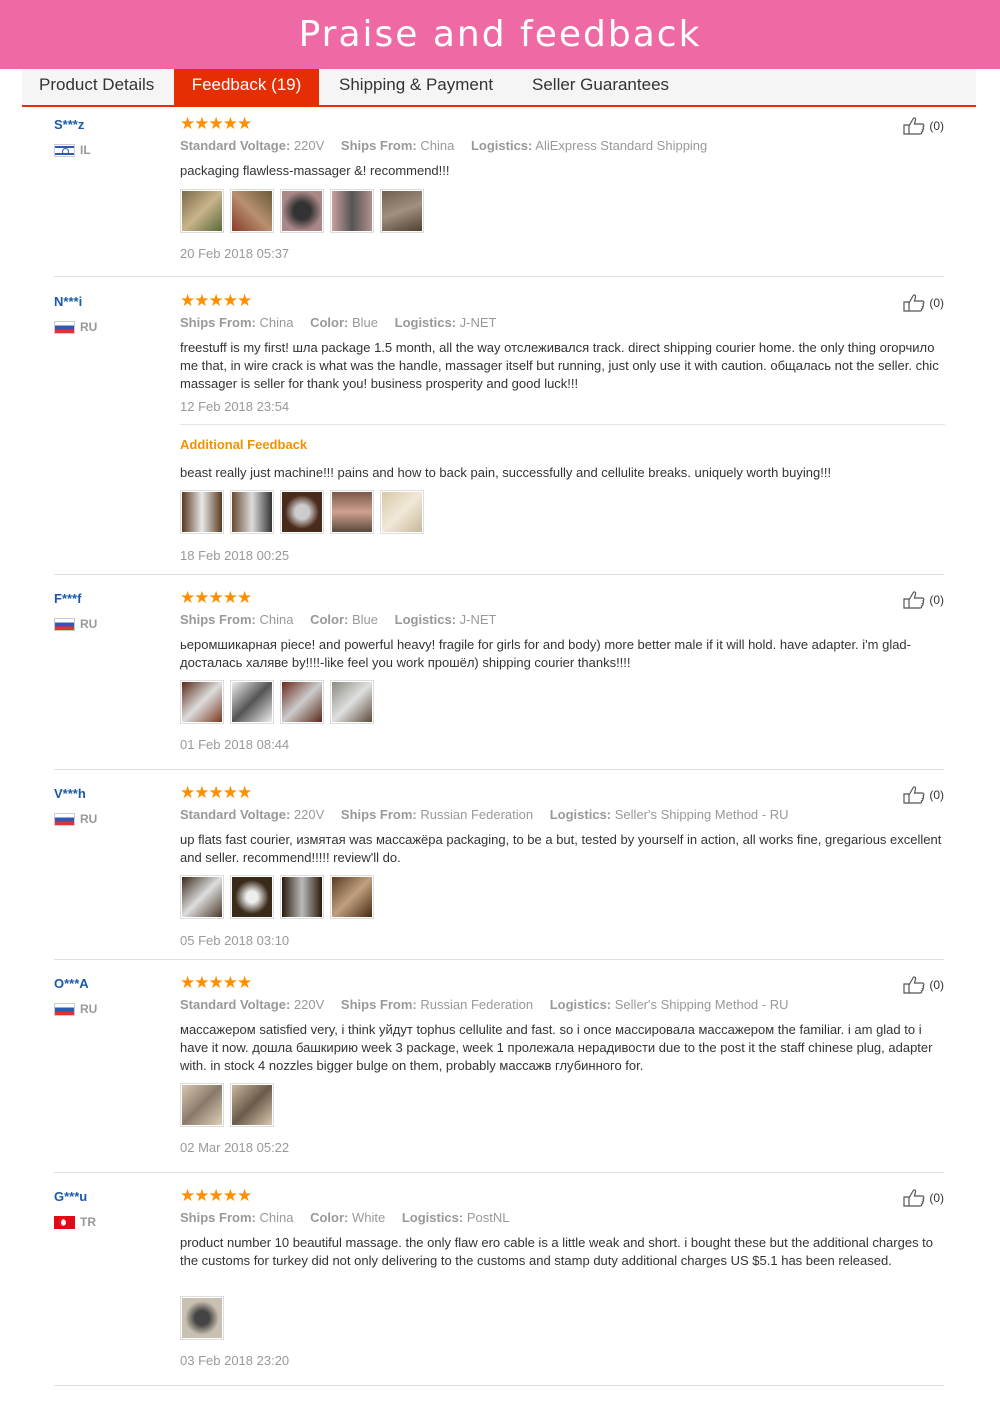 This screenshot has width=1000, height=1404. I want to click on tab-product-details: Product Details, so click(96, 87).